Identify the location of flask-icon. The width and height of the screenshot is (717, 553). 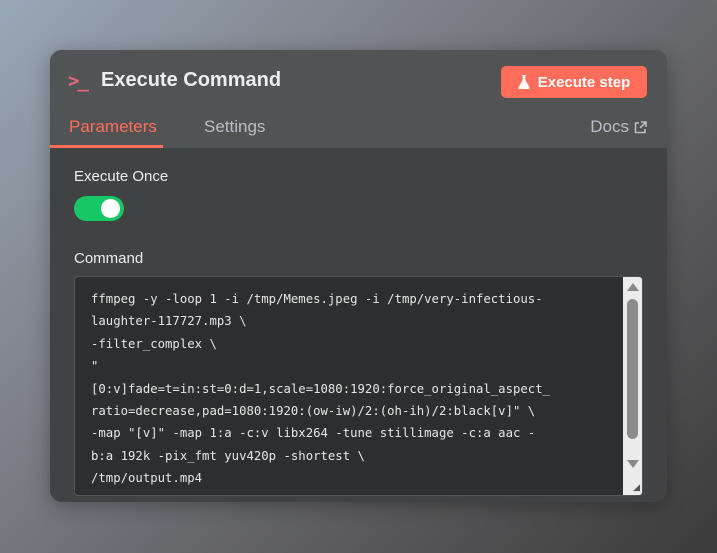
(523, 82).